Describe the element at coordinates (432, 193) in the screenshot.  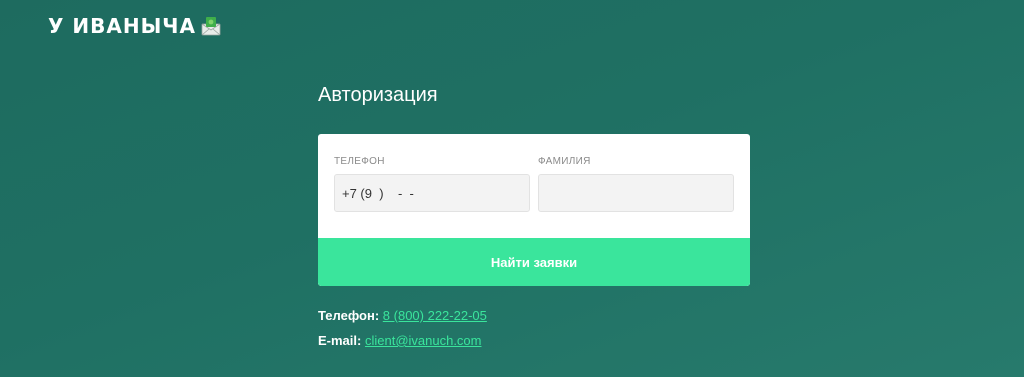
I see `phone-input` at that location.